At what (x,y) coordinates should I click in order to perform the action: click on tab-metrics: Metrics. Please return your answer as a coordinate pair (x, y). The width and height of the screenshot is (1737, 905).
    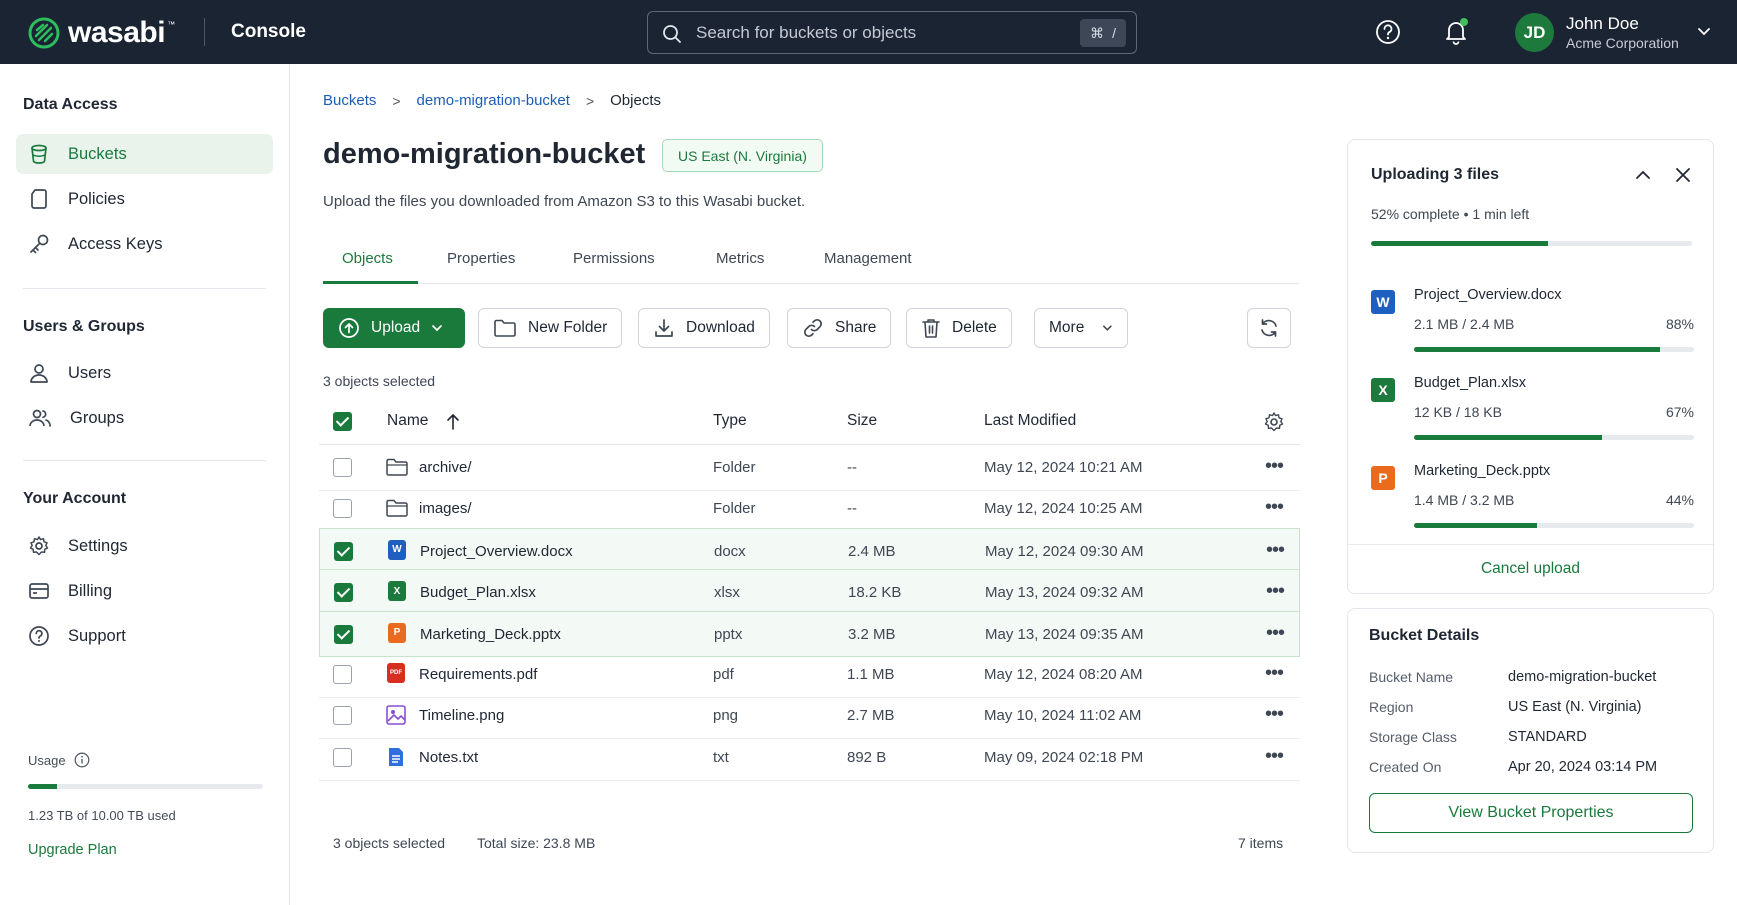
    Looking at the image, I should click on (740, 258).